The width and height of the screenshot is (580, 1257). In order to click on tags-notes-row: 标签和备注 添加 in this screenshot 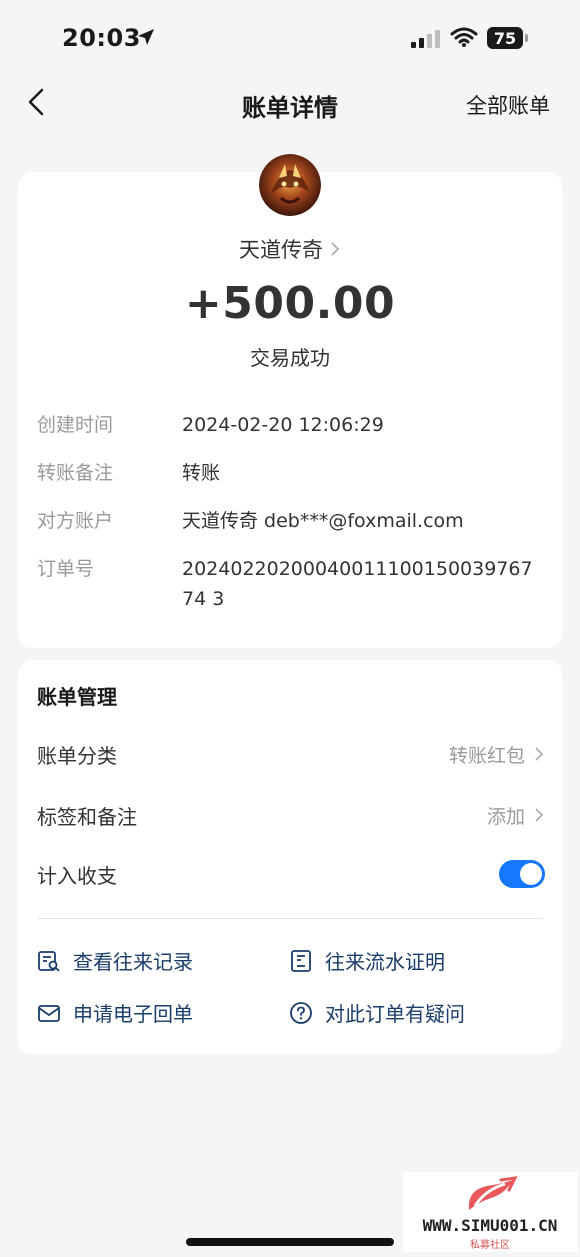, I will do `click(291, 815)`.